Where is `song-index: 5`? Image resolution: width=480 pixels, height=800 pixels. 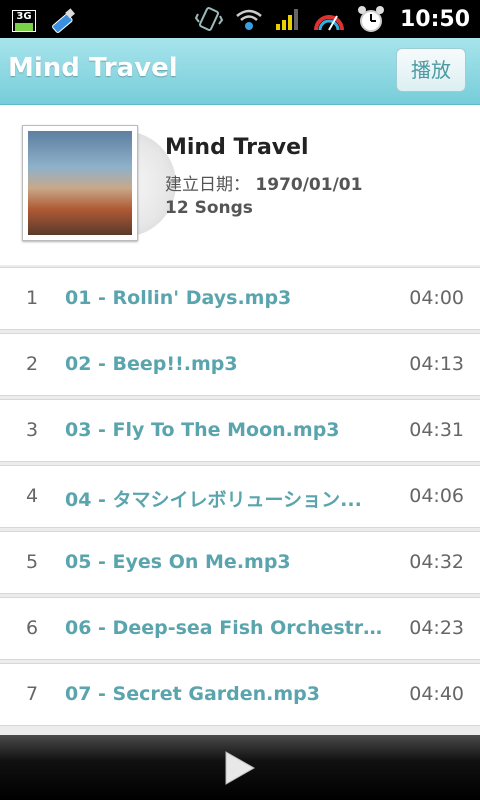 song-index: 5 is located at coordinates (32, 562).